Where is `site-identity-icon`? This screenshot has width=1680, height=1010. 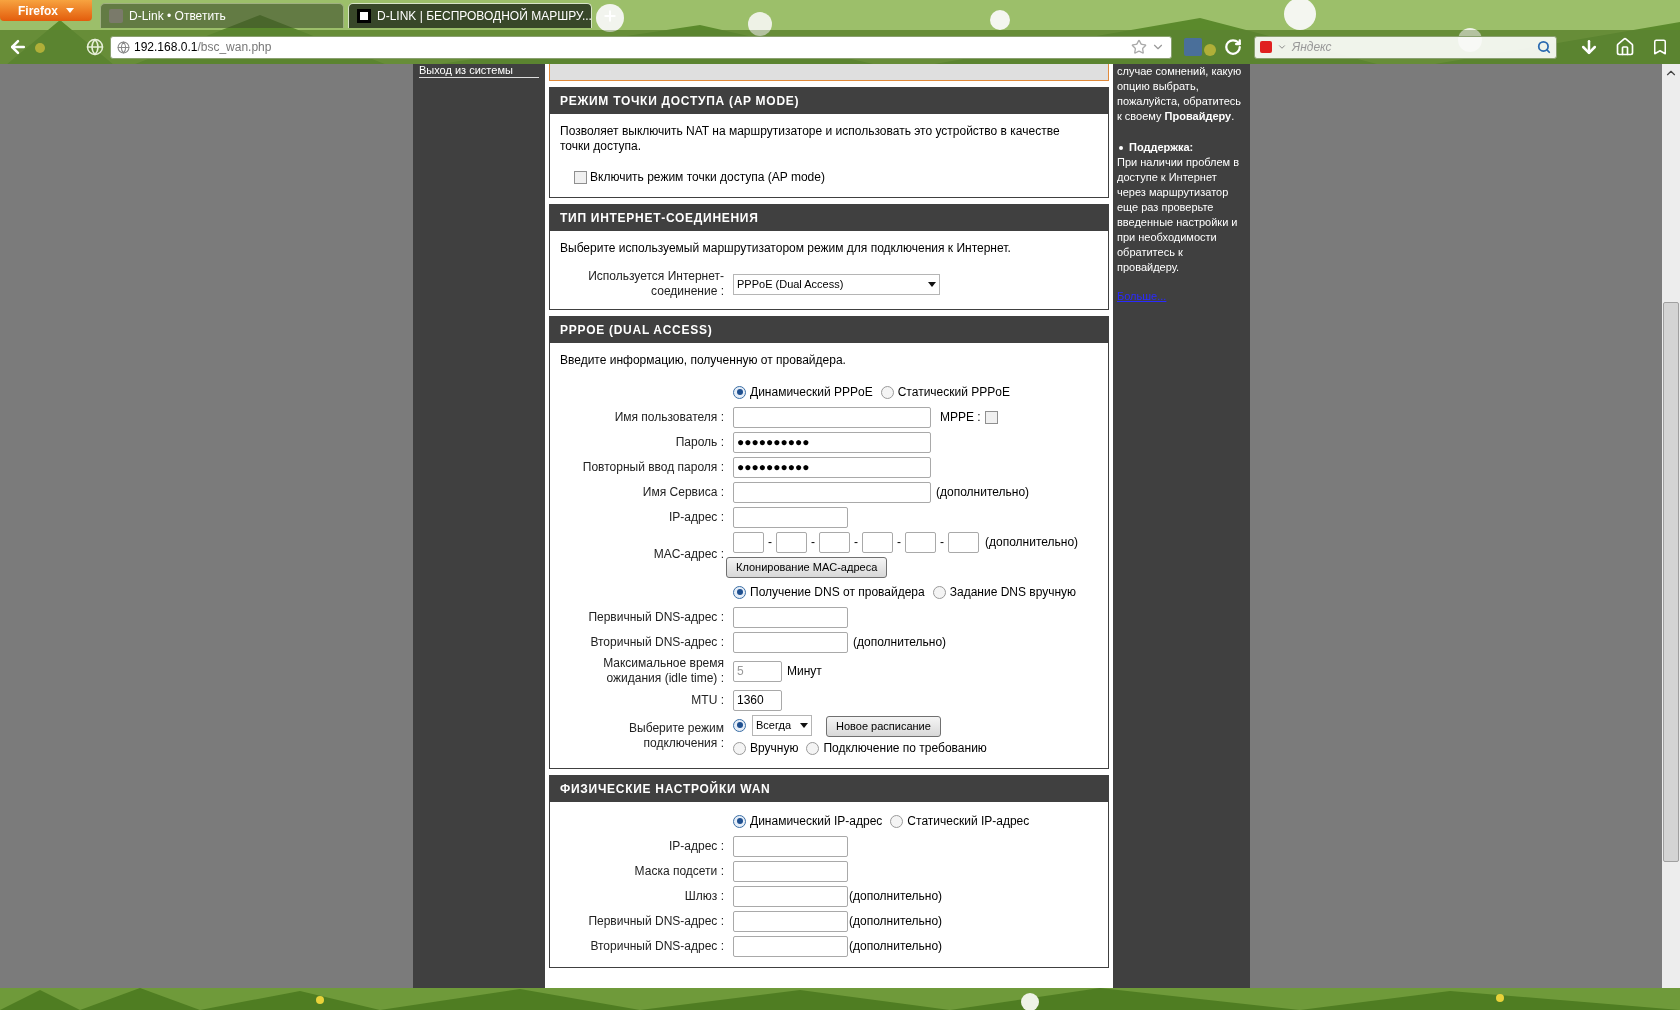 site-identity-icon is located at coordinates (95, 47).